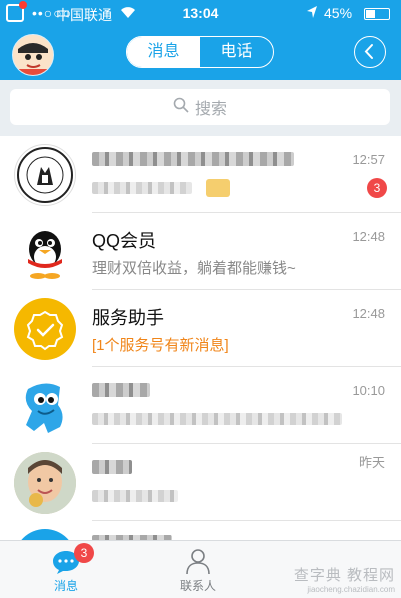 This screenshot has height=598, width=401. What do you see at coordinates (84, 553) in the screenshot?
I see `messages-unread-badge: 3` at bounding box center [84, 553].